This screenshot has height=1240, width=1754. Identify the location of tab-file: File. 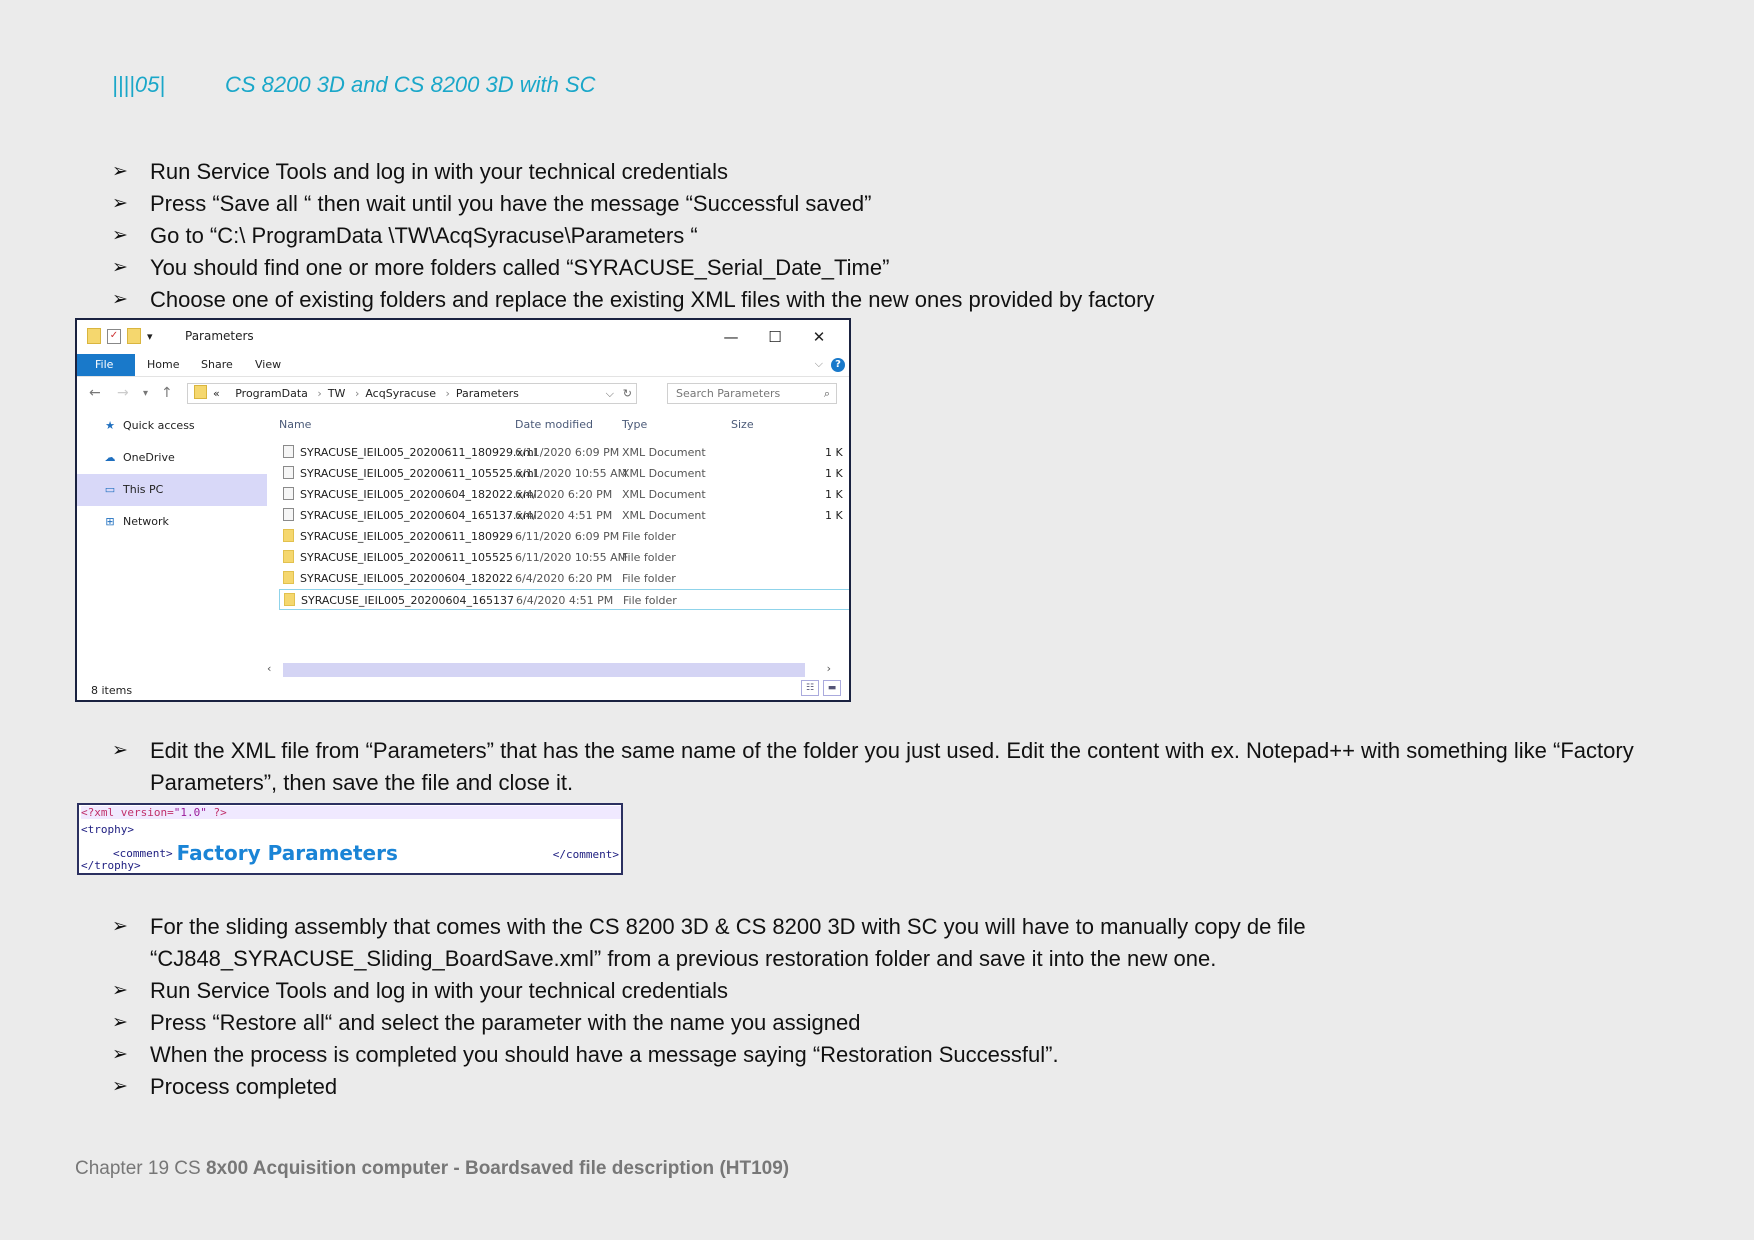
(106, 365).